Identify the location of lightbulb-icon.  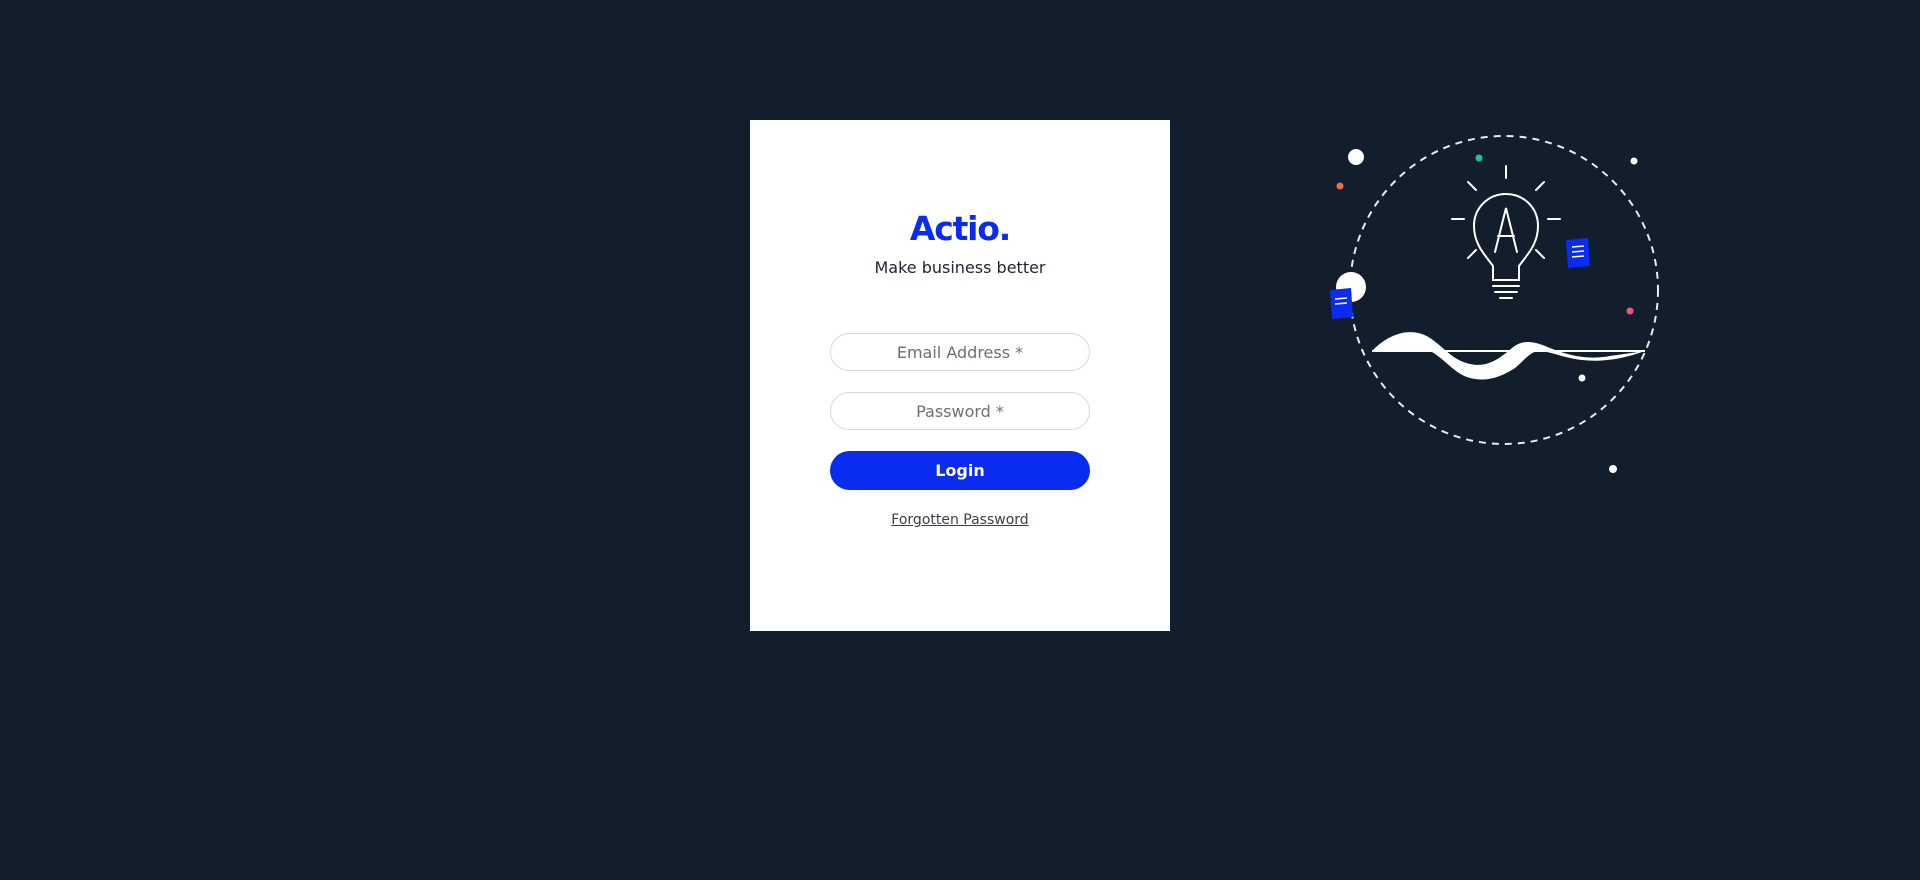
(1506, 245).